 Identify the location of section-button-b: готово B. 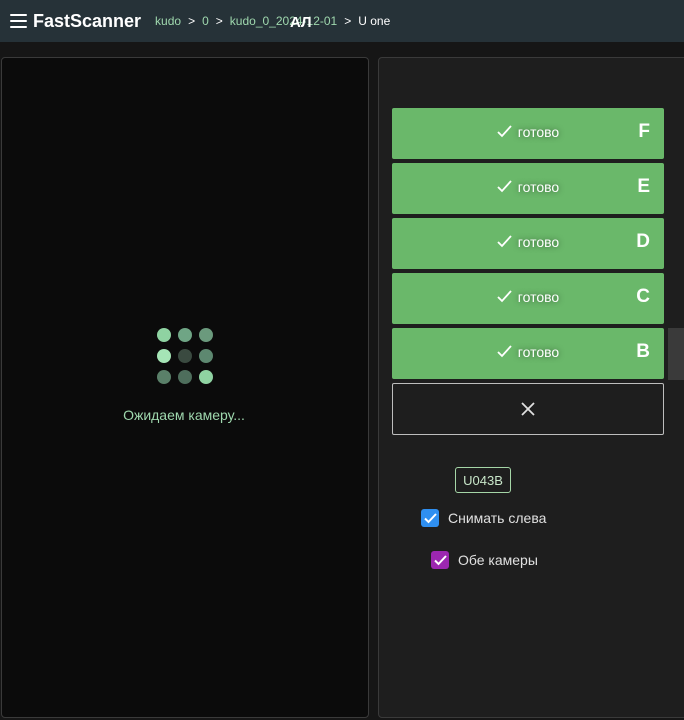
(528, 353).